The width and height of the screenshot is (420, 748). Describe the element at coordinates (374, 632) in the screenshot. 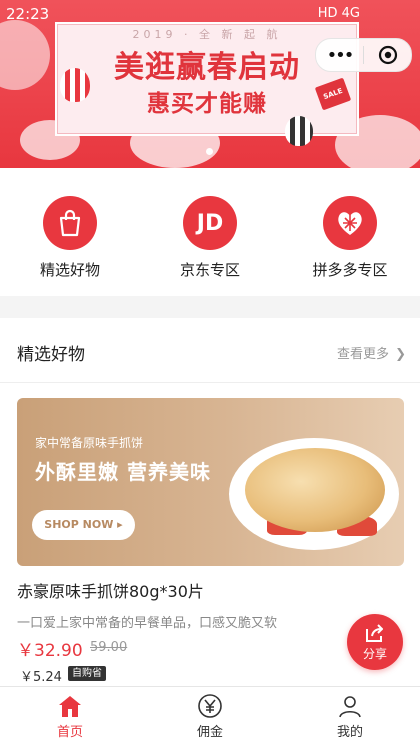

I see `share-icon` at that location.